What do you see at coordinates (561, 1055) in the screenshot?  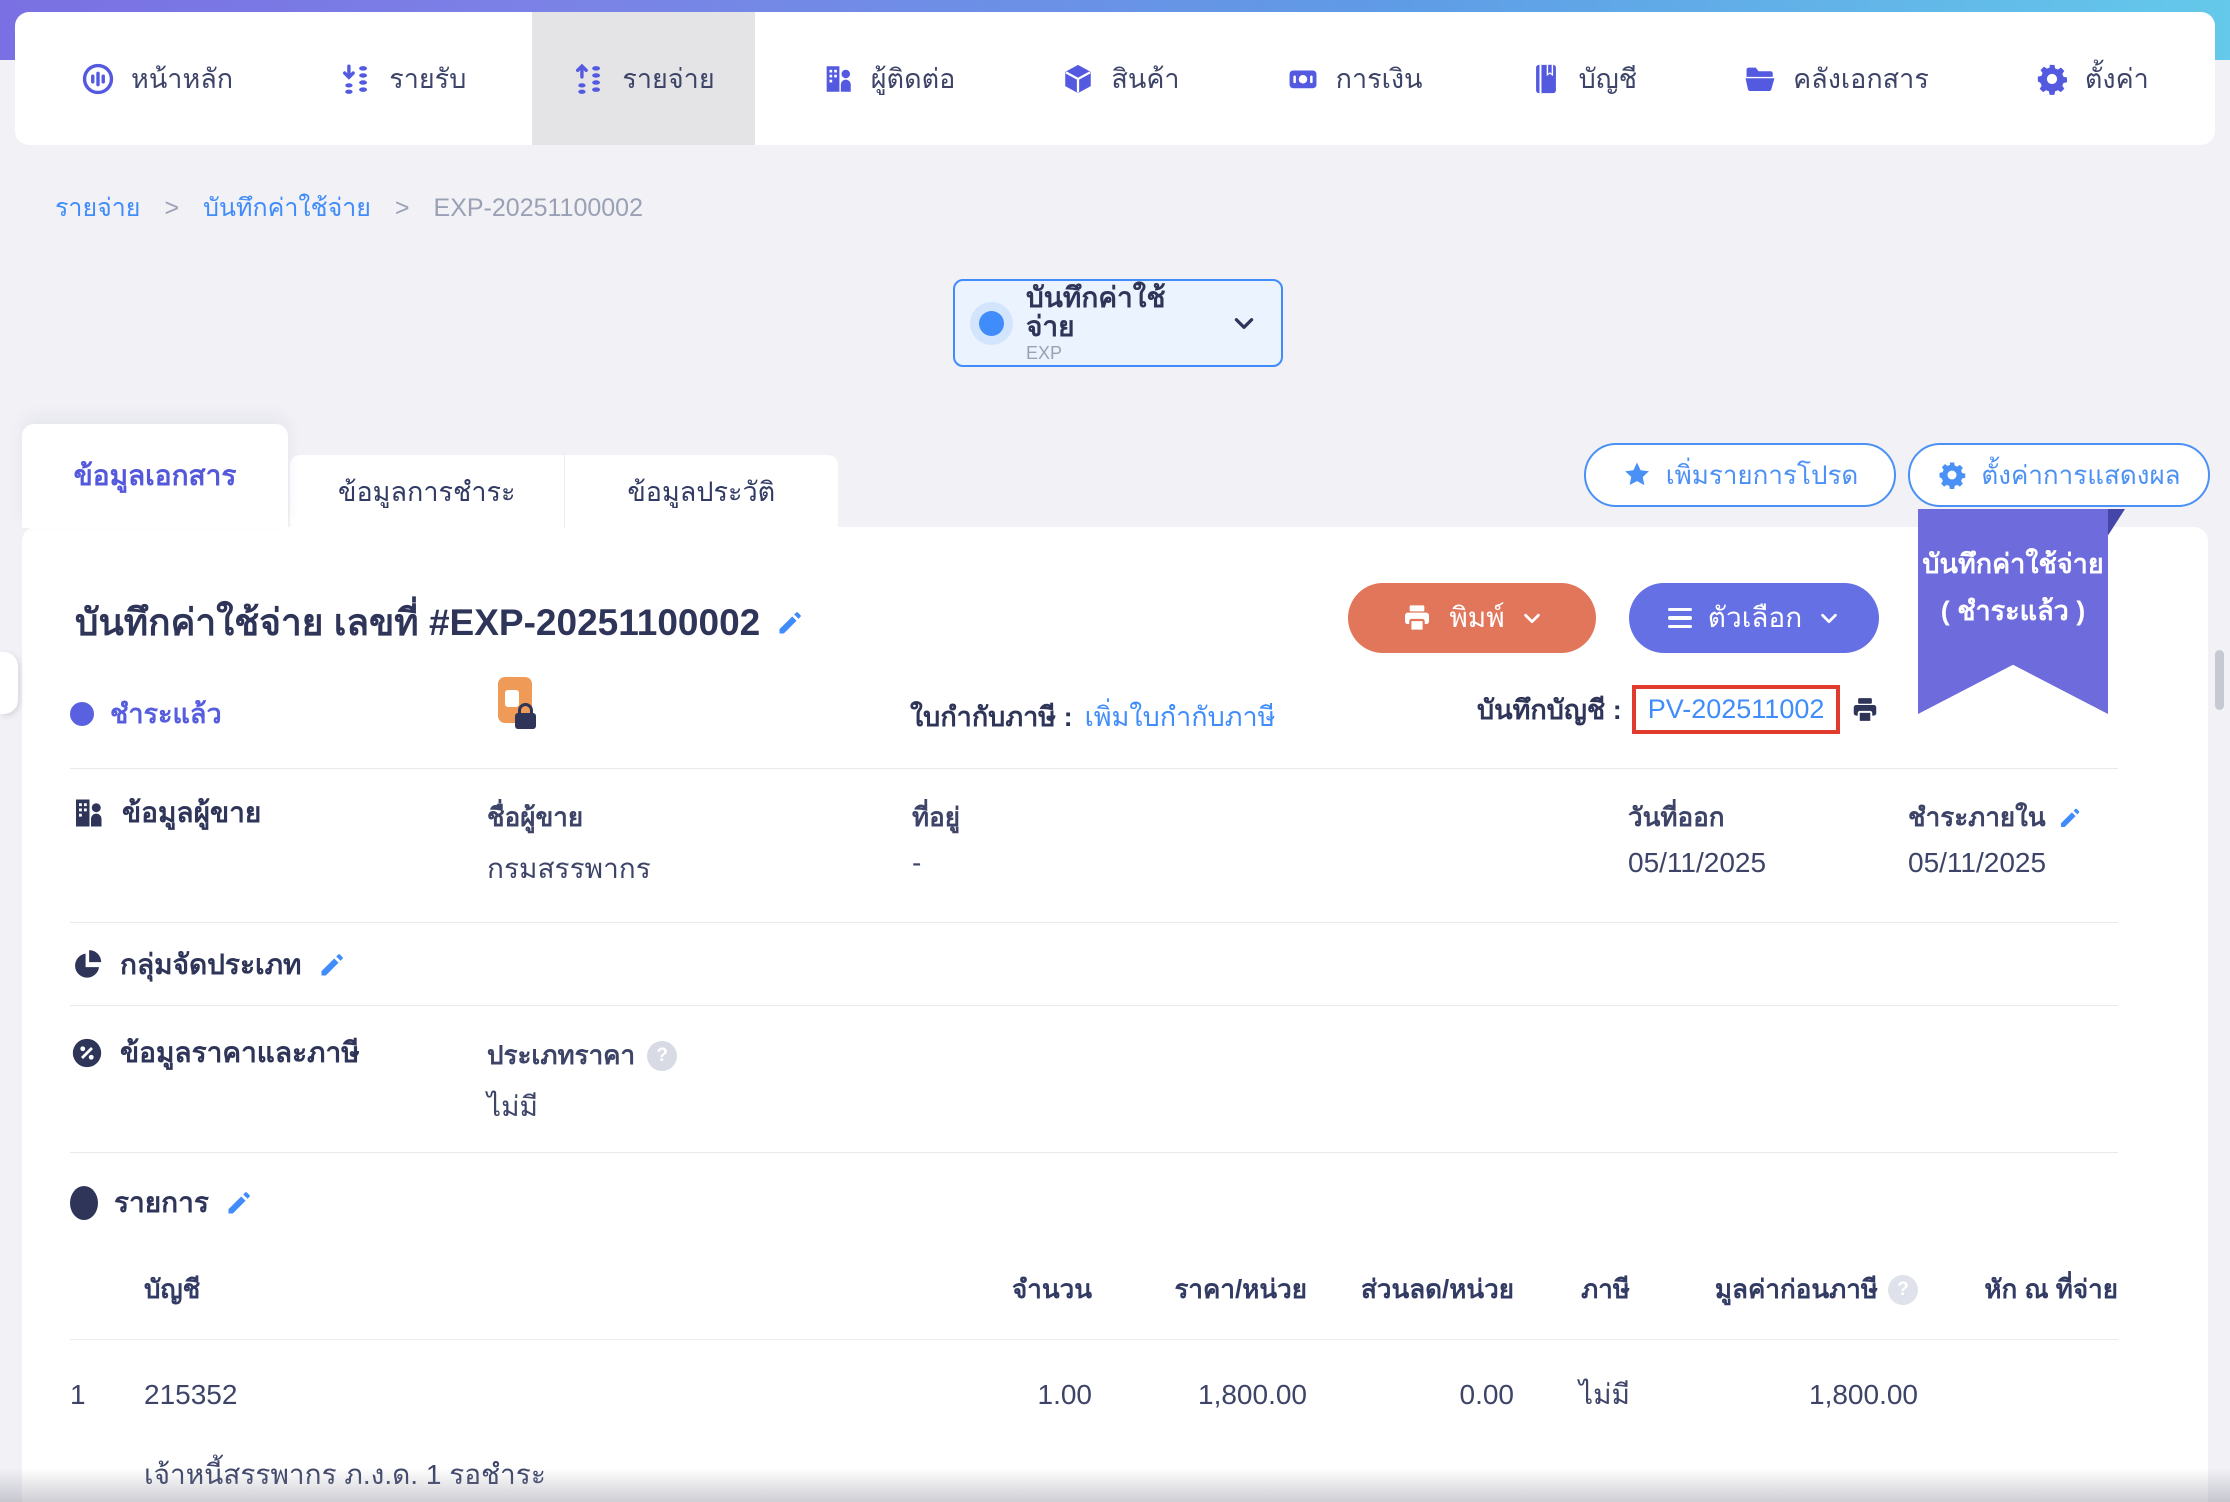 I see `price-type-label: ประเภทราคา` at bounding box center [561, 1055].